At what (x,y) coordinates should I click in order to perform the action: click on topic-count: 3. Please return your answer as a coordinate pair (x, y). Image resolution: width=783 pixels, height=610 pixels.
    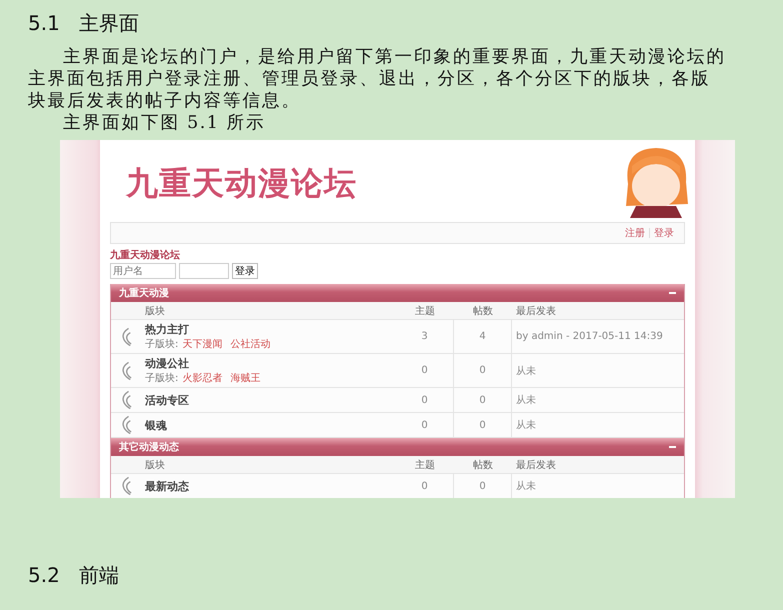
    Looking at the image, I should click on (424, 336).